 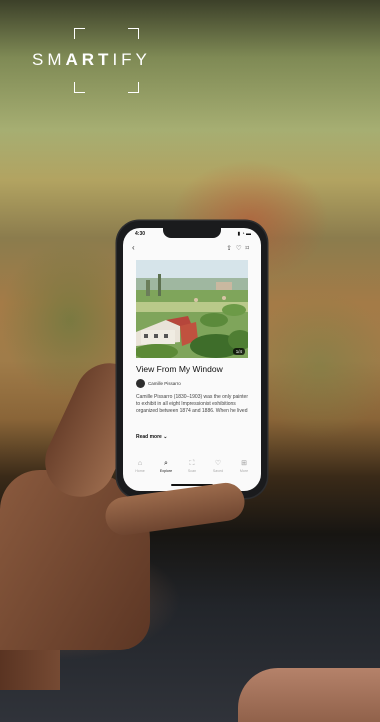 What do you see at coordinates (164, 383) in the screenshot?
I see `artist-name: Camille Pissarro` at bounding box center [164, 383].